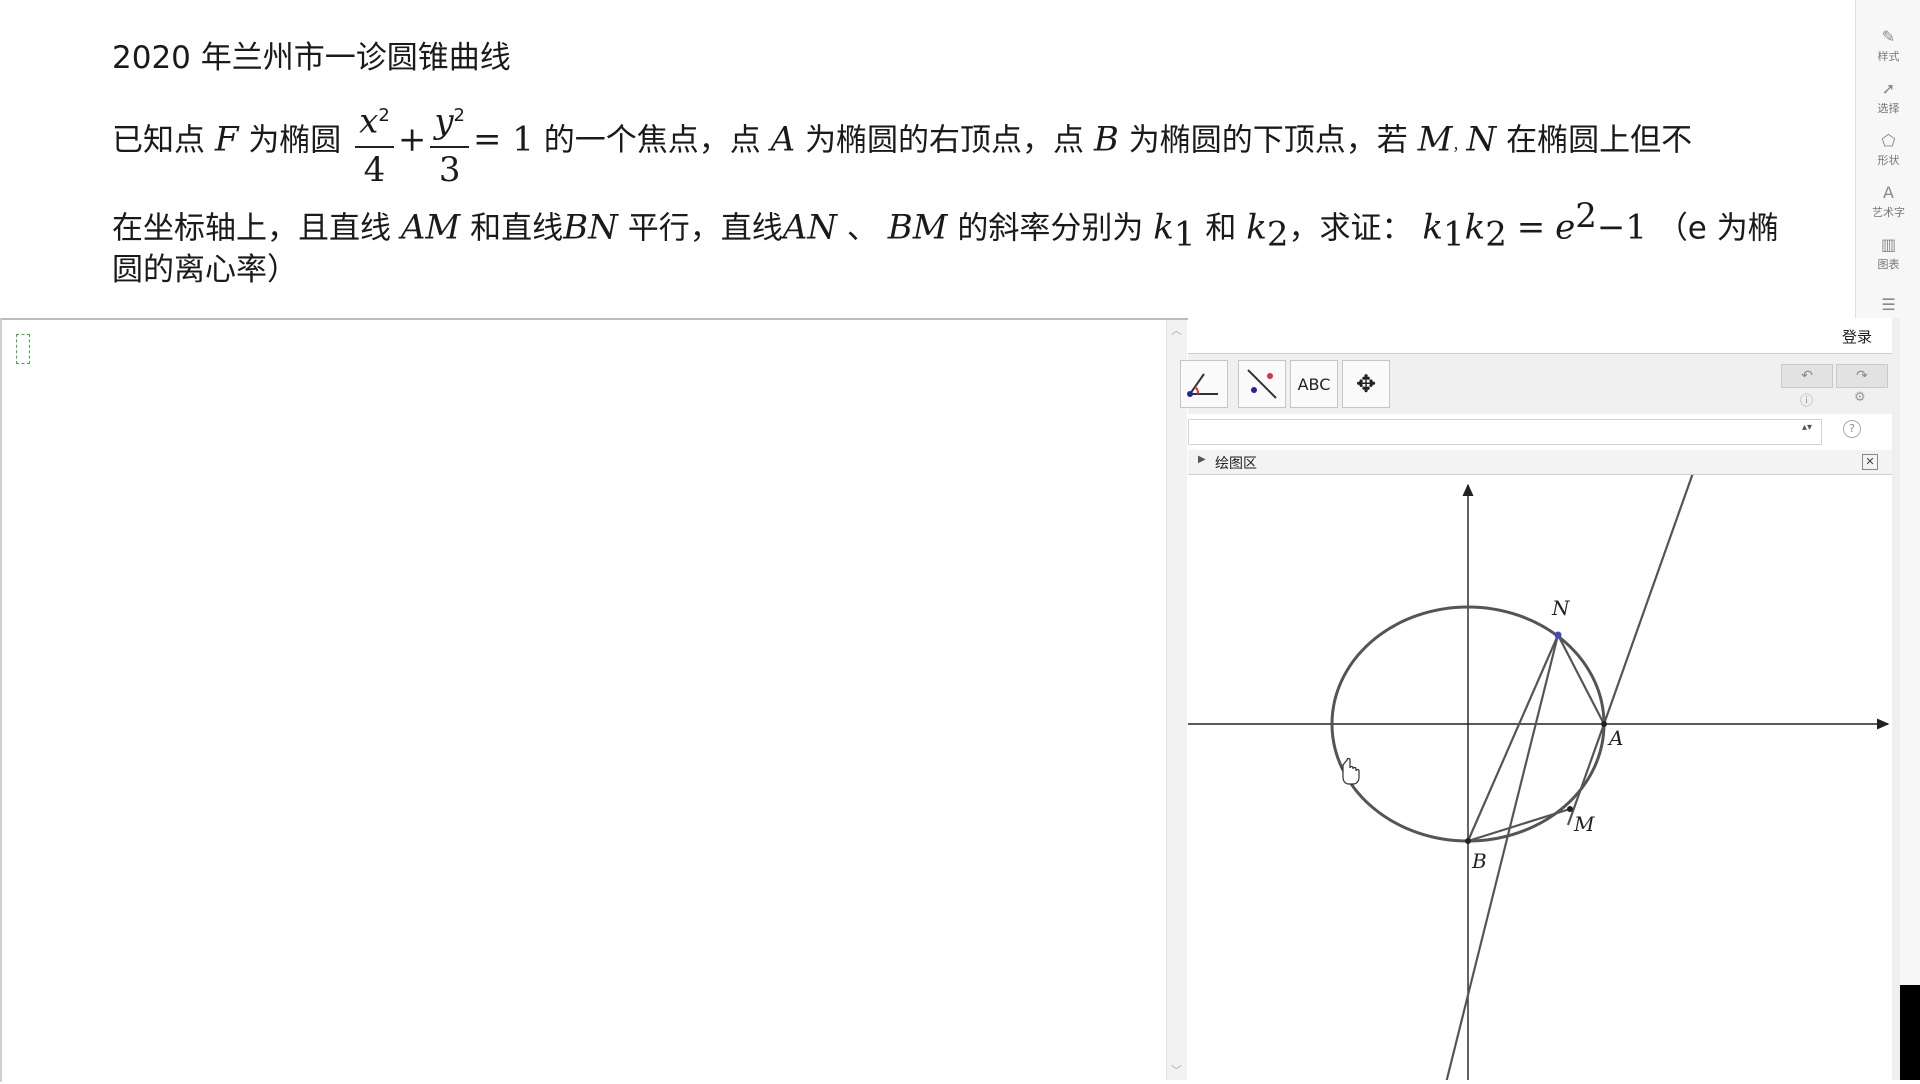  I want to click on text-run: 平行，直线, so click(705, 228).